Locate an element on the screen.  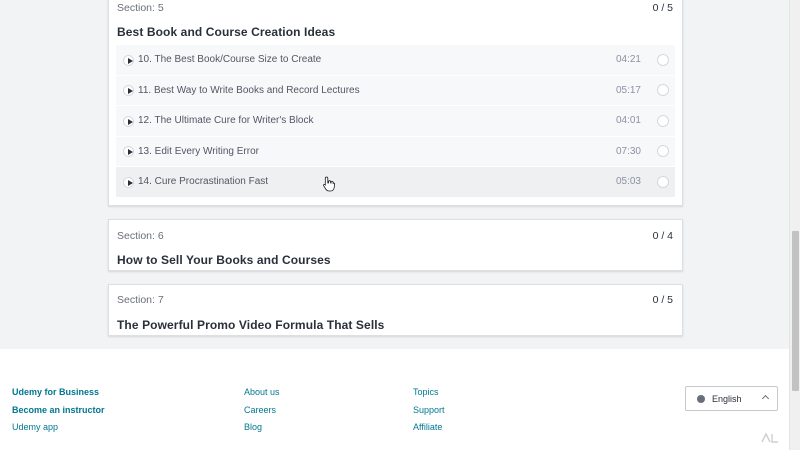
section-title: How to Sell Your Books and Courses is located at coordinates (224, 260).